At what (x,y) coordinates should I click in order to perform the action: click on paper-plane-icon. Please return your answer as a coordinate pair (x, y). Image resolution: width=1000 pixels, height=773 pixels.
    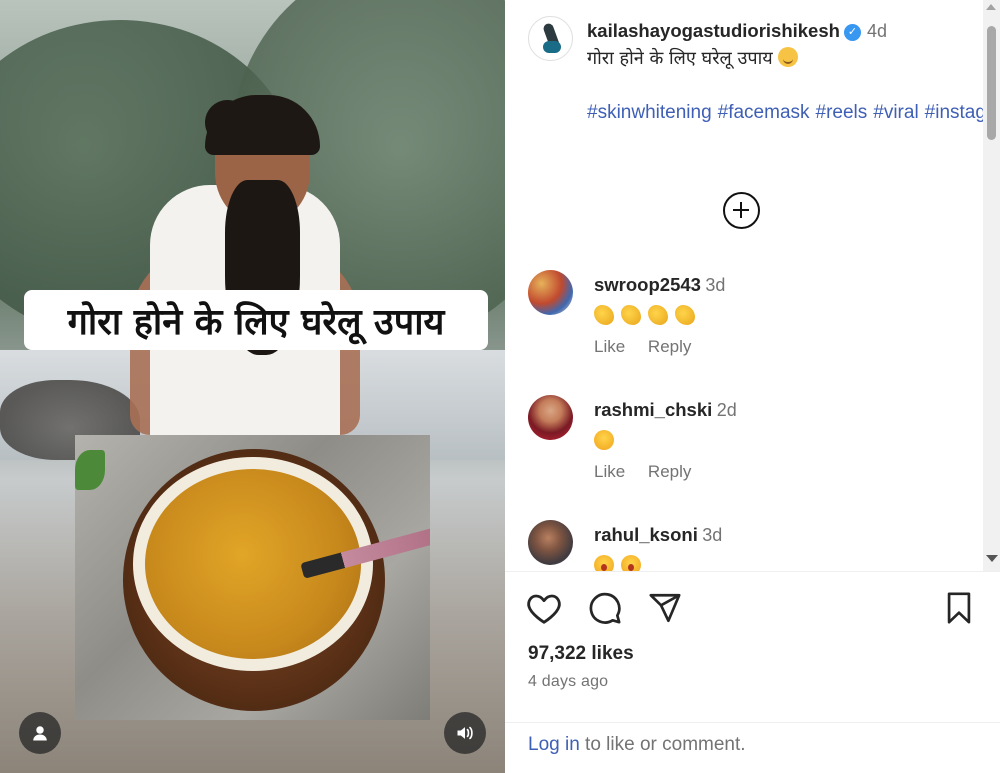
    Looking at the image, I should click on (665, 608).